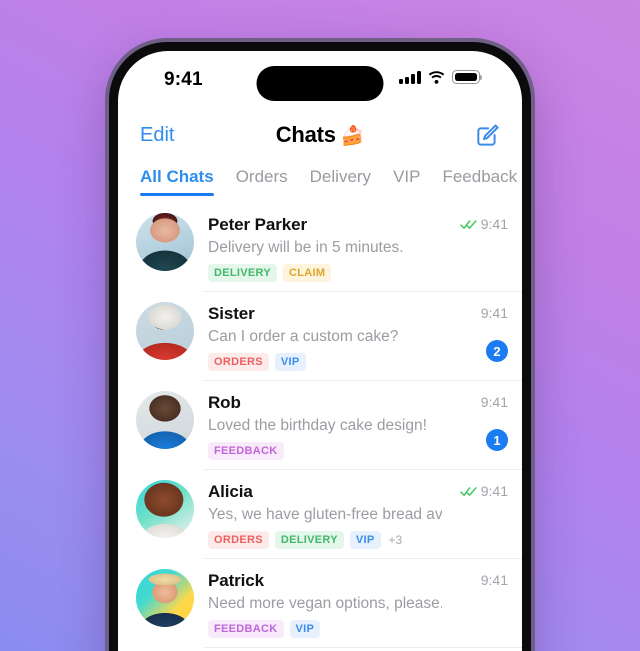 This screenshot has width=640, height=651. Describe the element at coordinates (157, 135) in the screenshot. I see `edit-button: Edit` at that location.